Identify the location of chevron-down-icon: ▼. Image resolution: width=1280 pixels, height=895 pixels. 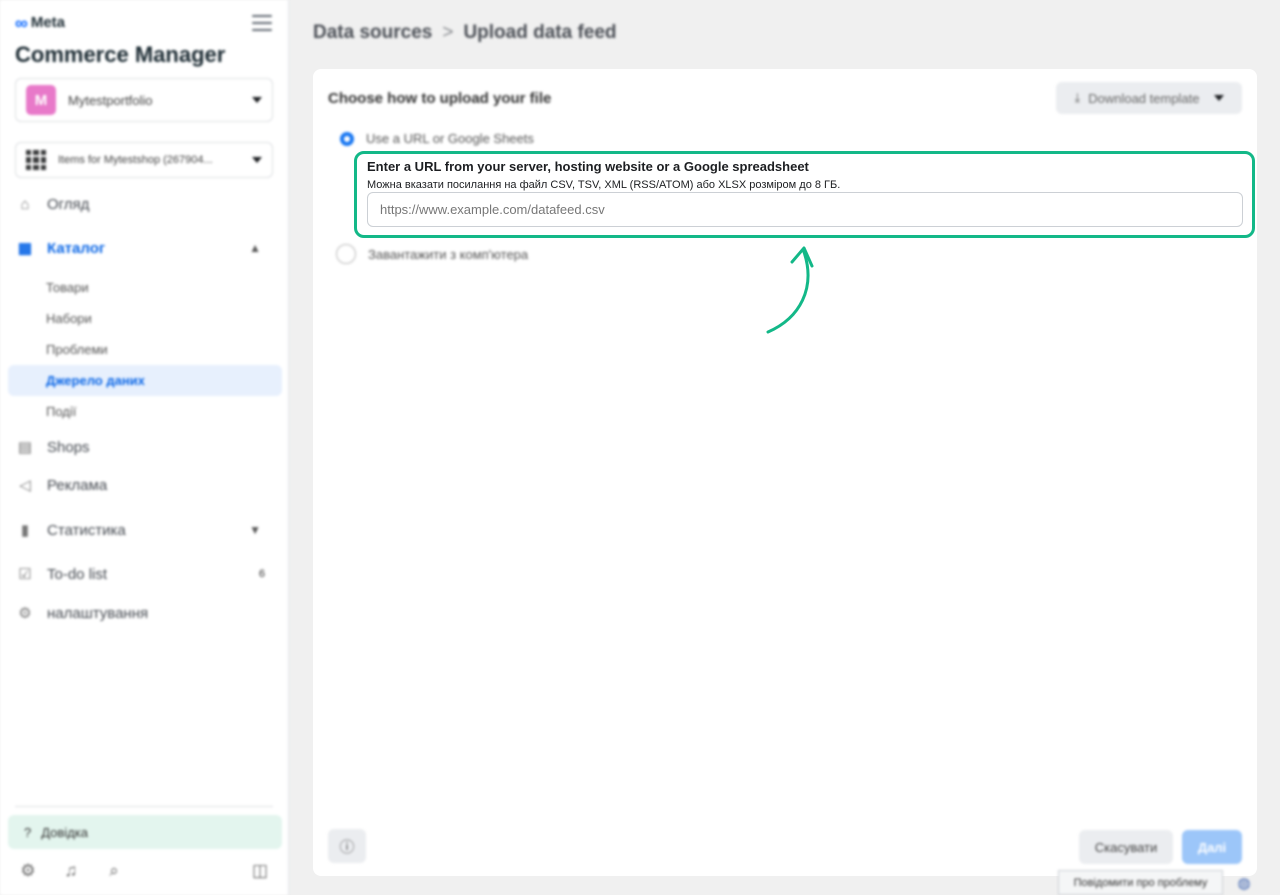
(255, 530).